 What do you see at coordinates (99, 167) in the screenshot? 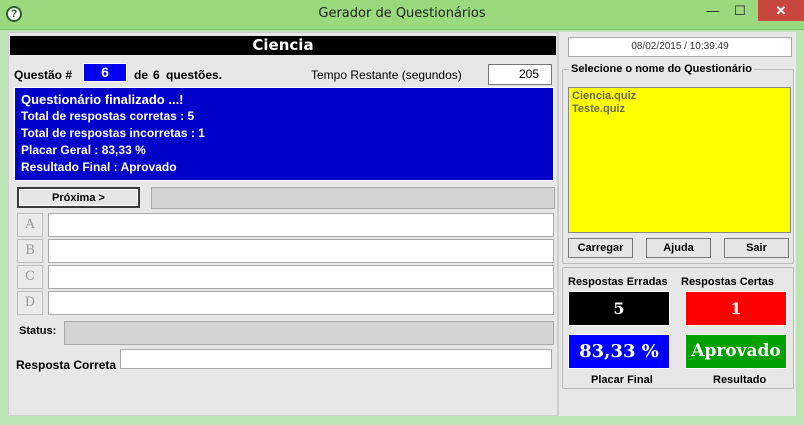
I see `result-line: Resultado Final : Aprovado` at bounding box center [99, 167].